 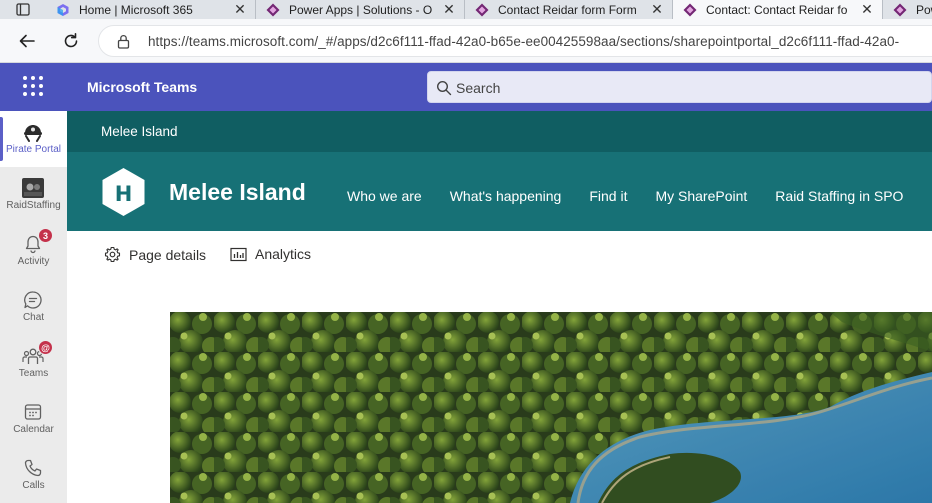 I want to click on rail-item-label: Chat, so click(x=33, y=317).